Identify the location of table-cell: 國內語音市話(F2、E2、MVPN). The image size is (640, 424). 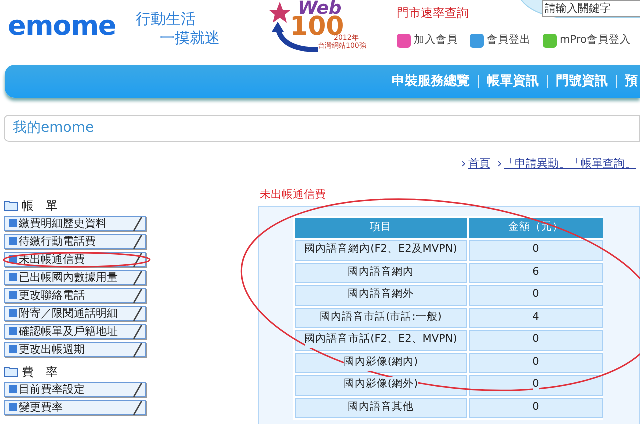
(381, 340).